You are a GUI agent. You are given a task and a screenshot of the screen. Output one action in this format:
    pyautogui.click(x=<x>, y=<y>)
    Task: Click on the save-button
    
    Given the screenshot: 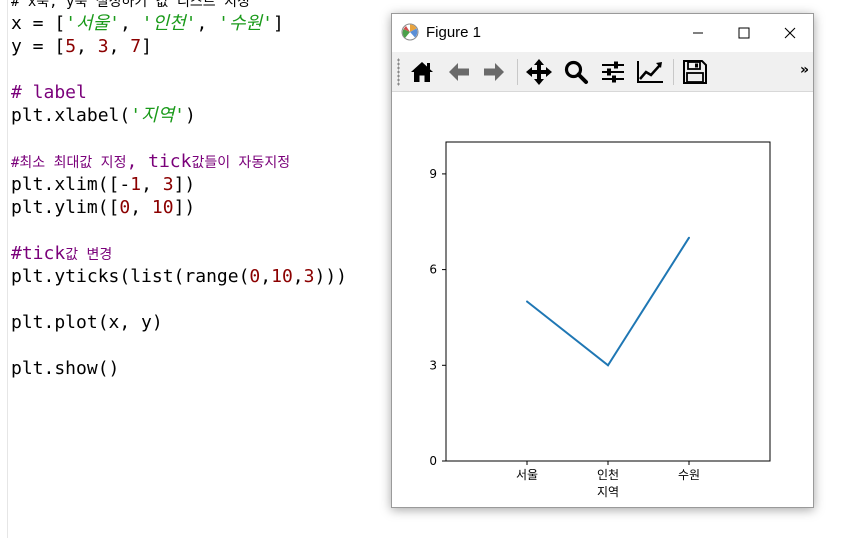 What is the action you would take?
    pyautogui.click(x=695, y=72)
    